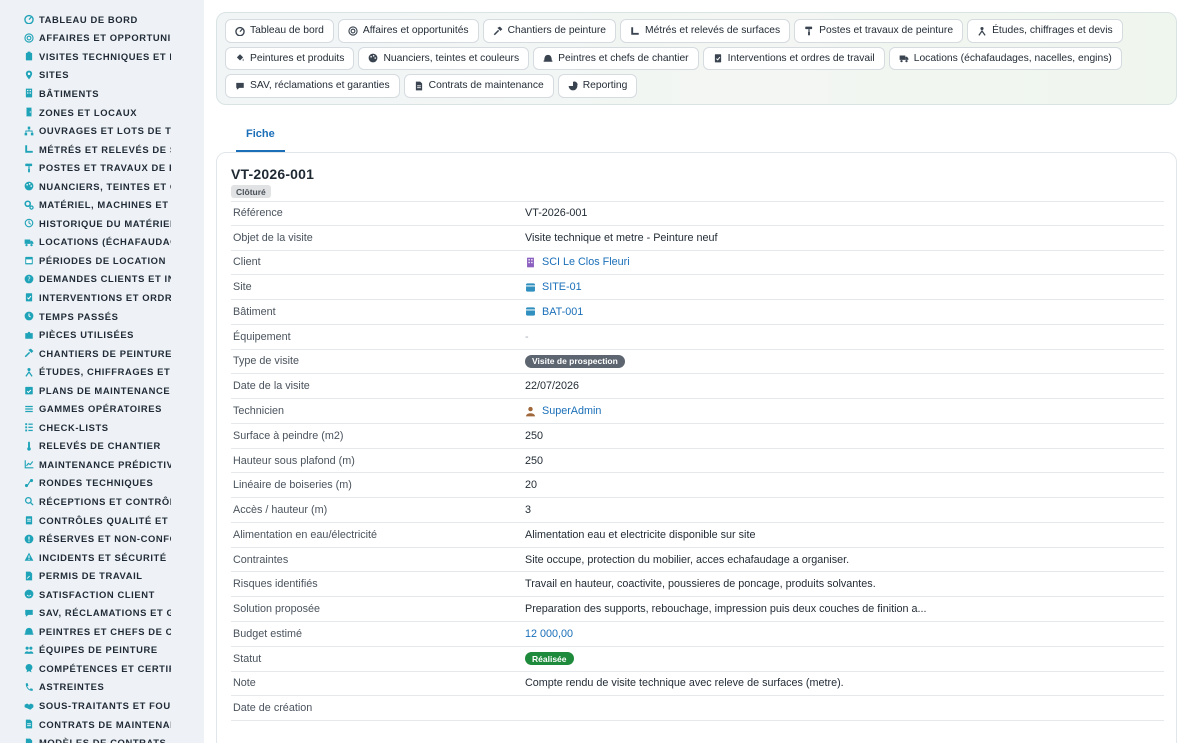 The image size is (1200, 743). I want to click on sidebar-item: NUANCIERS, TEINTES ET COULEURS, so click(102, 186).